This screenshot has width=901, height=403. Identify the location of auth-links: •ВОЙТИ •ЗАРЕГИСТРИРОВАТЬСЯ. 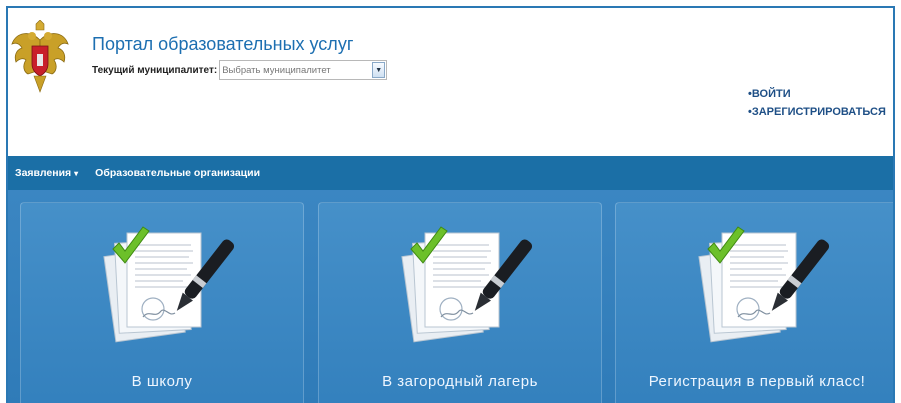
(817, 106).